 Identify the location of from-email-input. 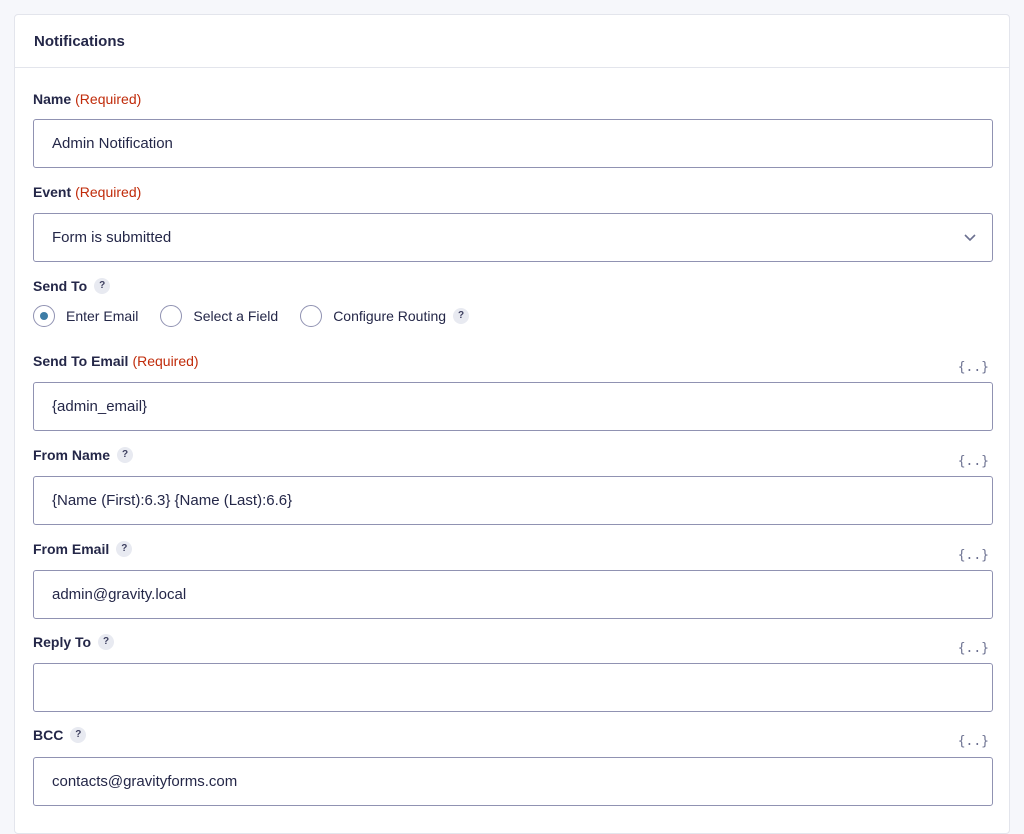
(513, 594).